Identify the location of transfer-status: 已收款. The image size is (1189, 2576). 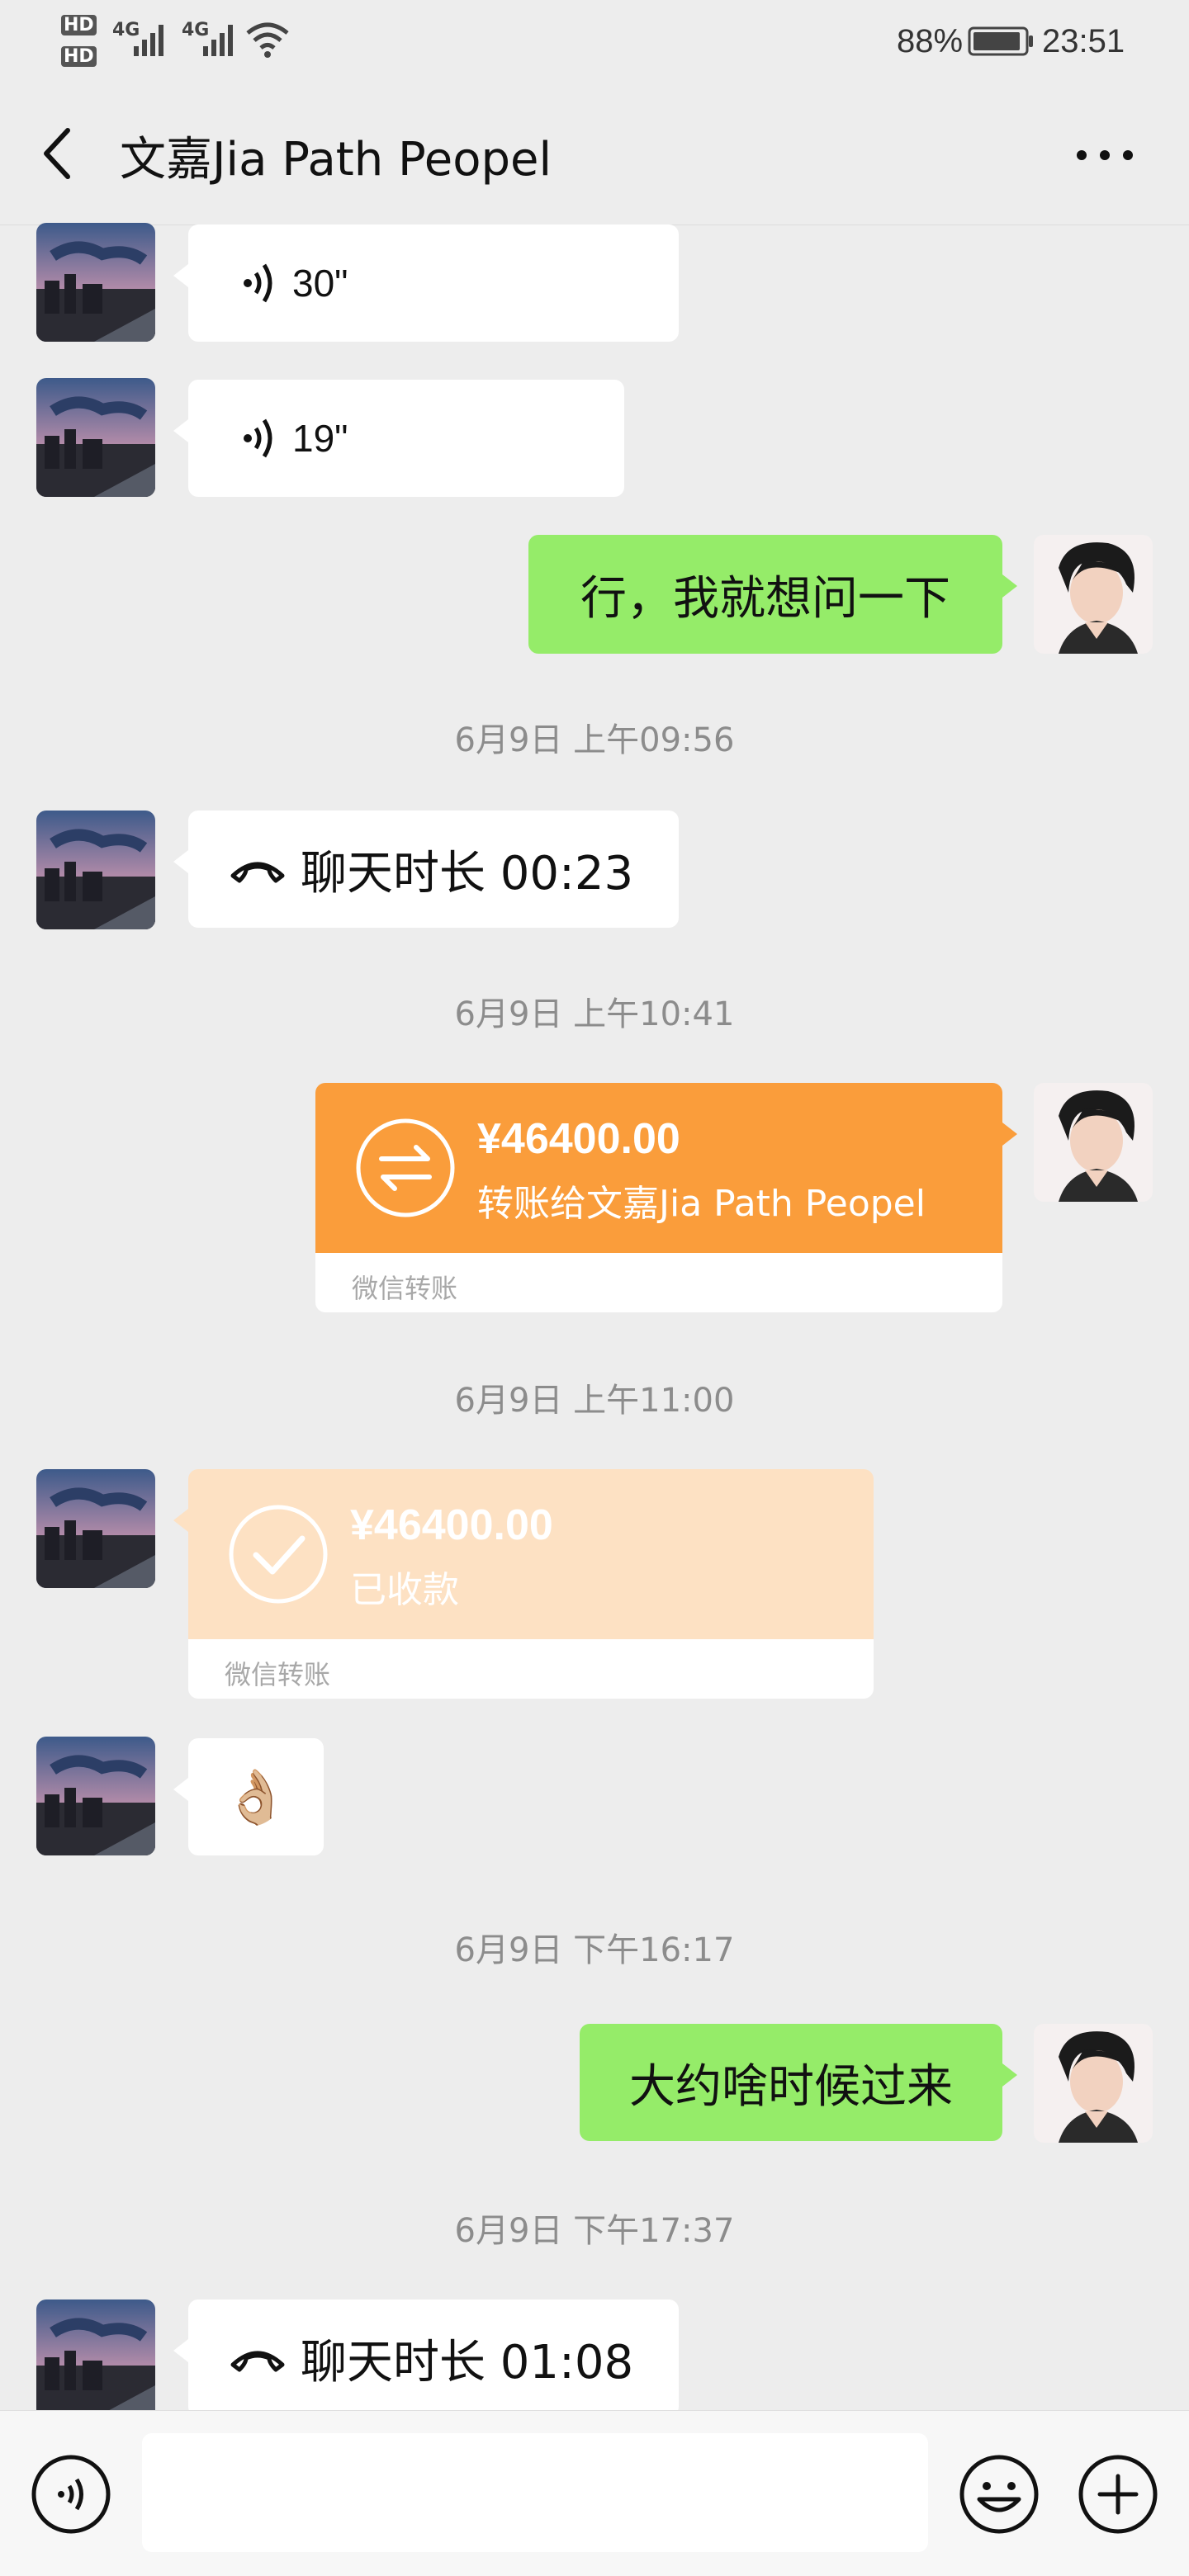
(404, 1590).